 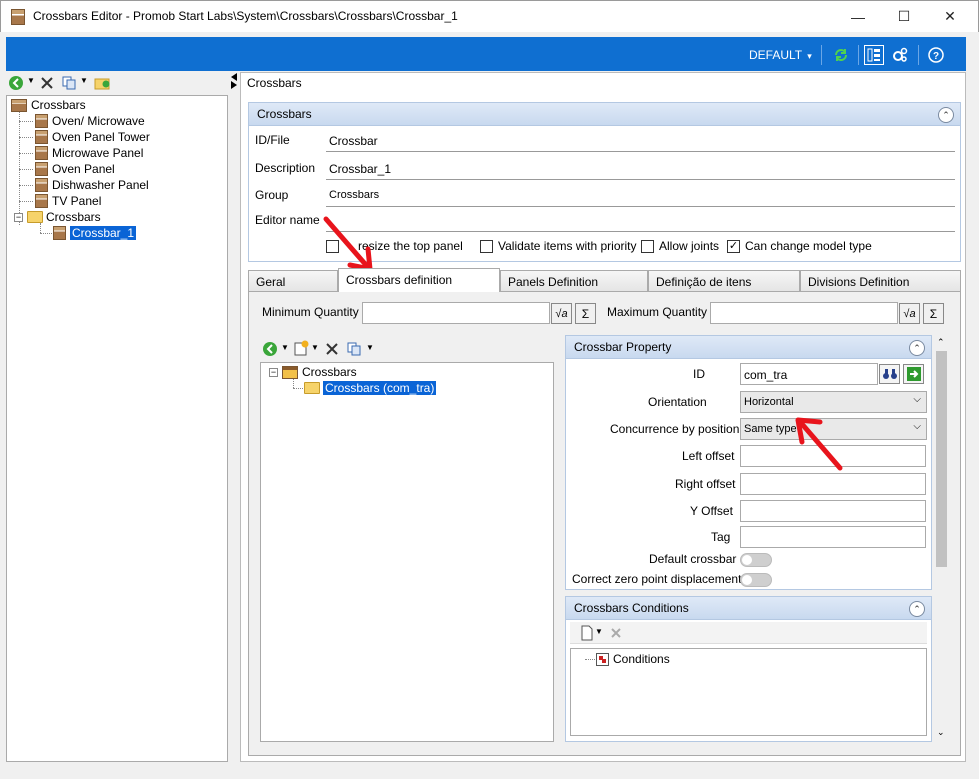 What do you see at coordinates (103, 83) in the screenshot?
I see `folder-refresh-icon` at bounding box center [103, 83].